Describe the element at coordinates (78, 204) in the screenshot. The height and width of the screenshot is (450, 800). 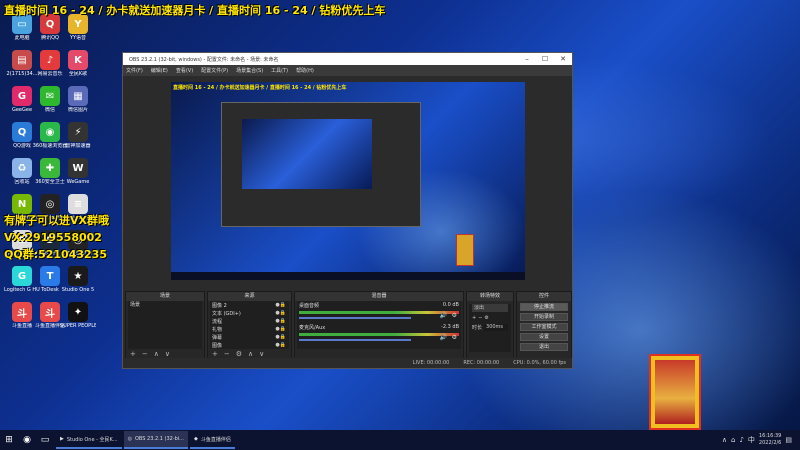
I see `text-file-icon: ≡` at that location.